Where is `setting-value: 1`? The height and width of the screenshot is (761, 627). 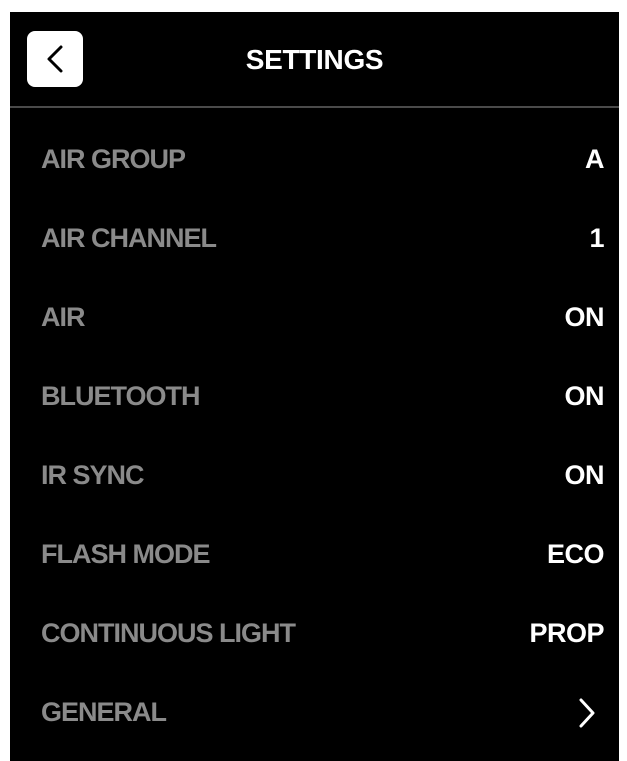 setting-value: 1 is located at coordinates (596, 238).